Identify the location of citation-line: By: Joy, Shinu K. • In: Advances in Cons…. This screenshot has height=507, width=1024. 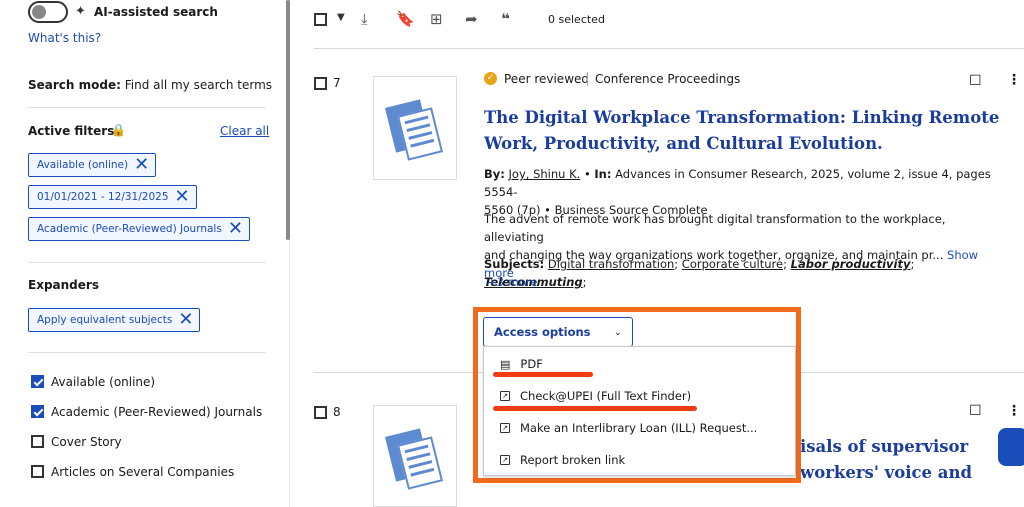
(737, 183).